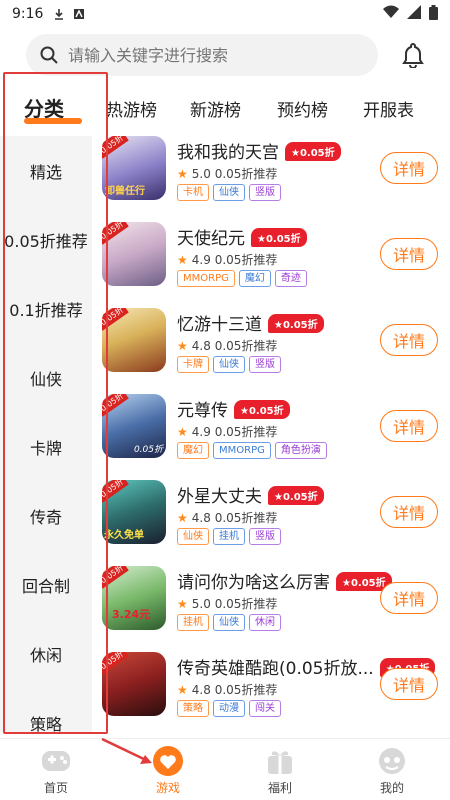  What do you see at coordinates (148, 450) in the screenshot?
I see `cover-text: 0.05折` at bounding box center [148, 450].